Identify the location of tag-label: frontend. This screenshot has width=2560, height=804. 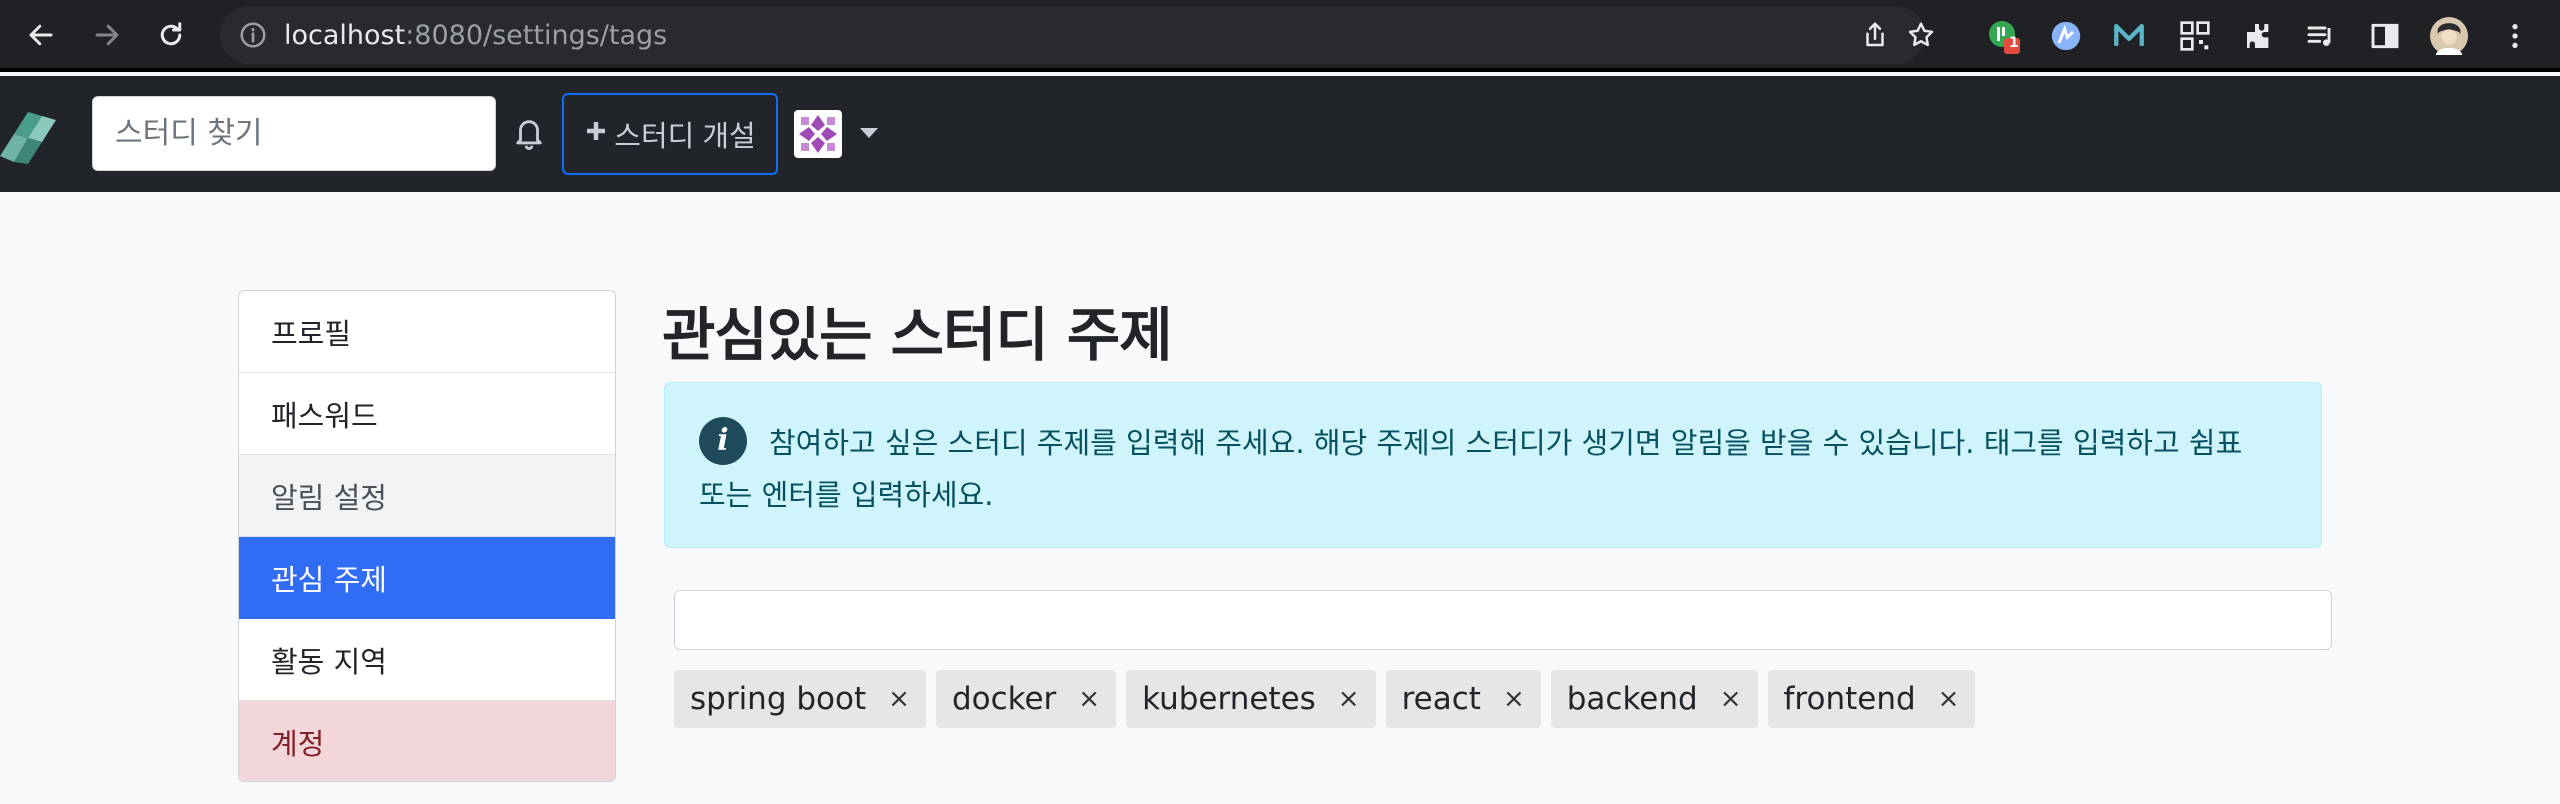
(1849, 699).